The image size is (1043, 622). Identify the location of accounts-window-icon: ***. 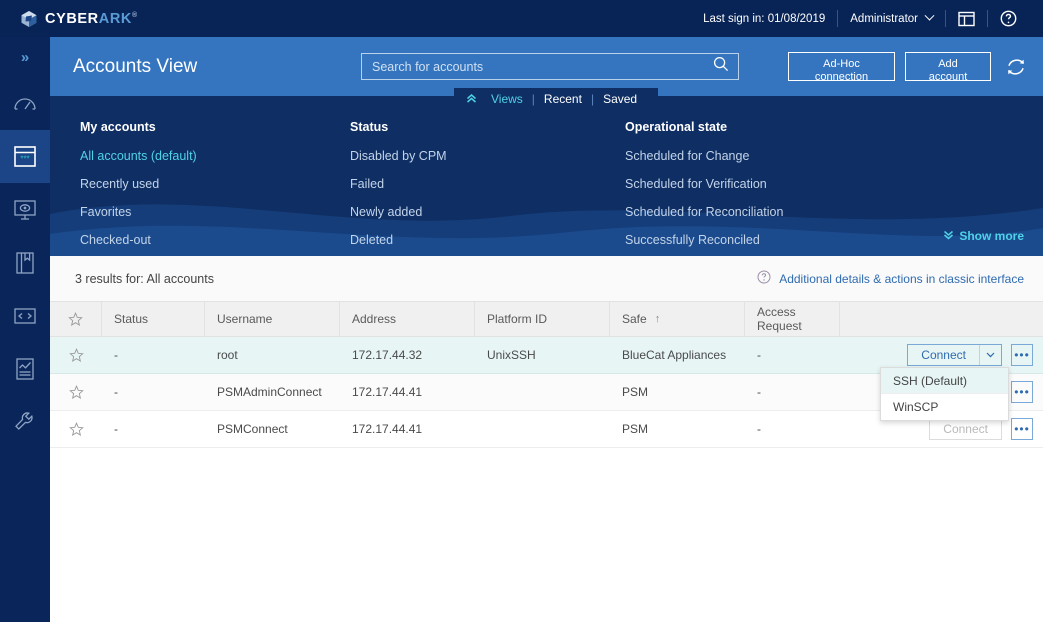
(25, 156).